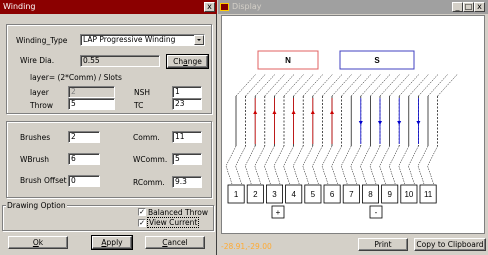 The width and height of the screenshot is (488, 255). What do you see at coordinates (376, 212) in the screenshot?
I see `brush-minus-label: -` at bounding box center [376, 212].